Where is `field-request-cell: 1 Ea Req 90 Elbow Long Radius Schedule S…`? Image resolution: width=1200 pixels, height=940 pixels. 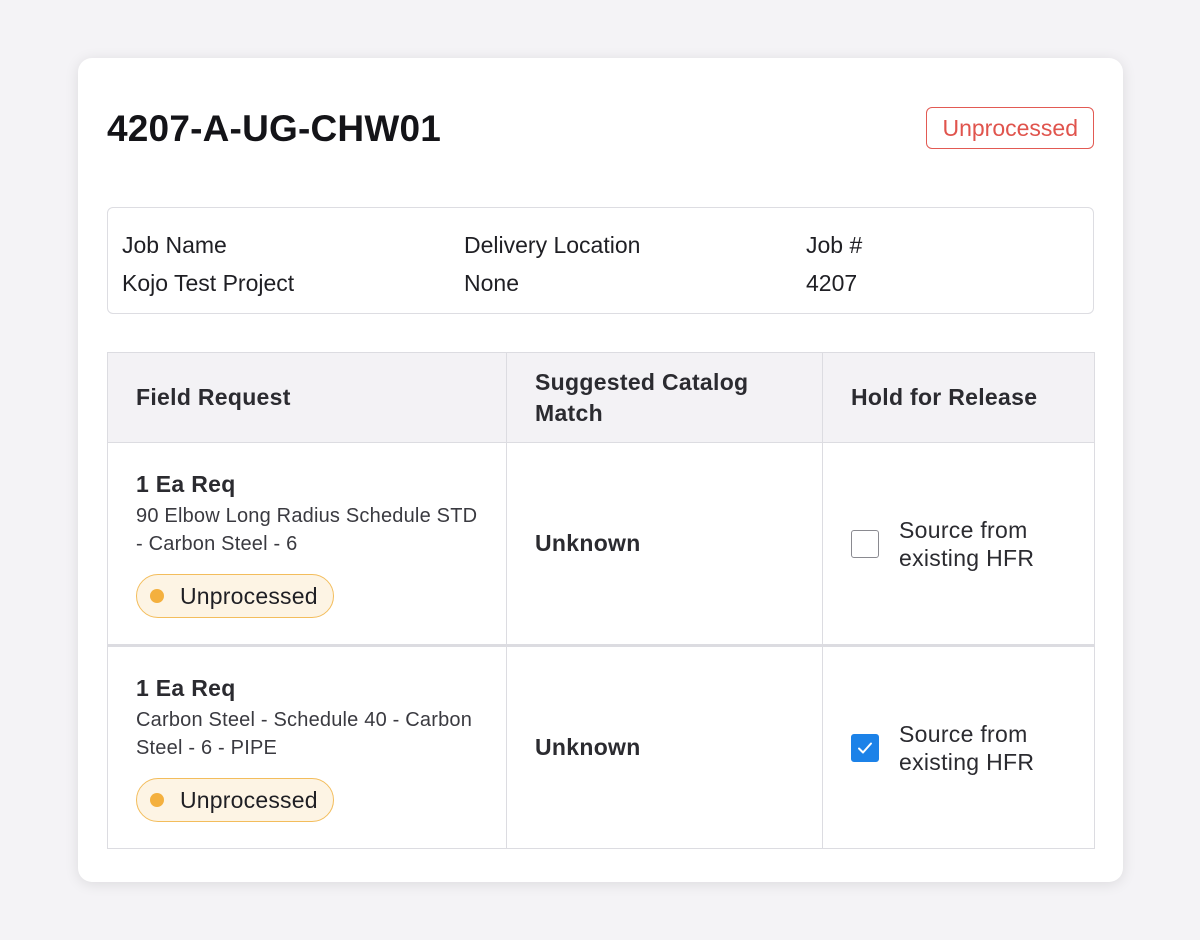
field-request-cell: 1 Ea Req 90 Elbow Long Radius Schedule S… is located at coordinates (307, 544).